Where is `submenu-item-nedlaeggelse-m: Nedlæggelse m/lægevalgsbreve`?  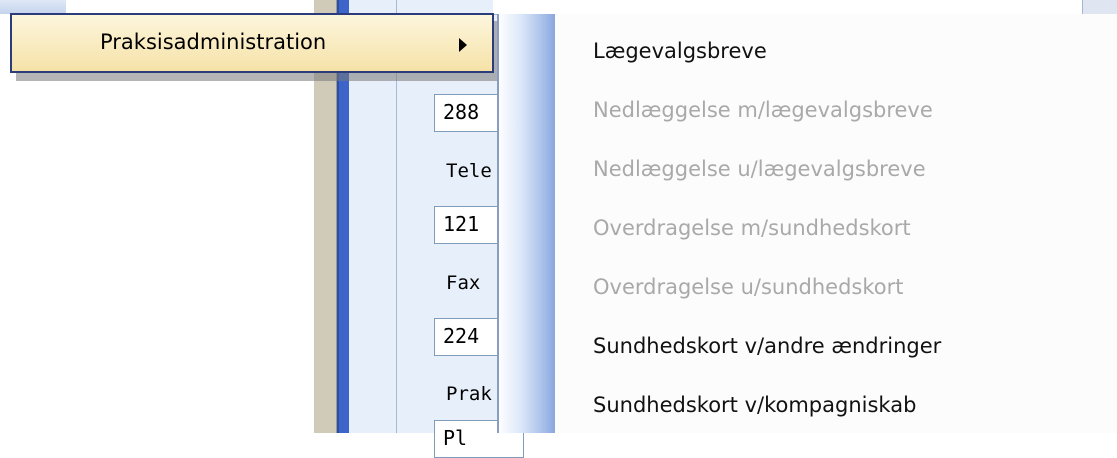
submenu-item-nedlaeggelse-m: Nedlæggelse m/lægevalgsbreve is located at coordinates (836, 113).